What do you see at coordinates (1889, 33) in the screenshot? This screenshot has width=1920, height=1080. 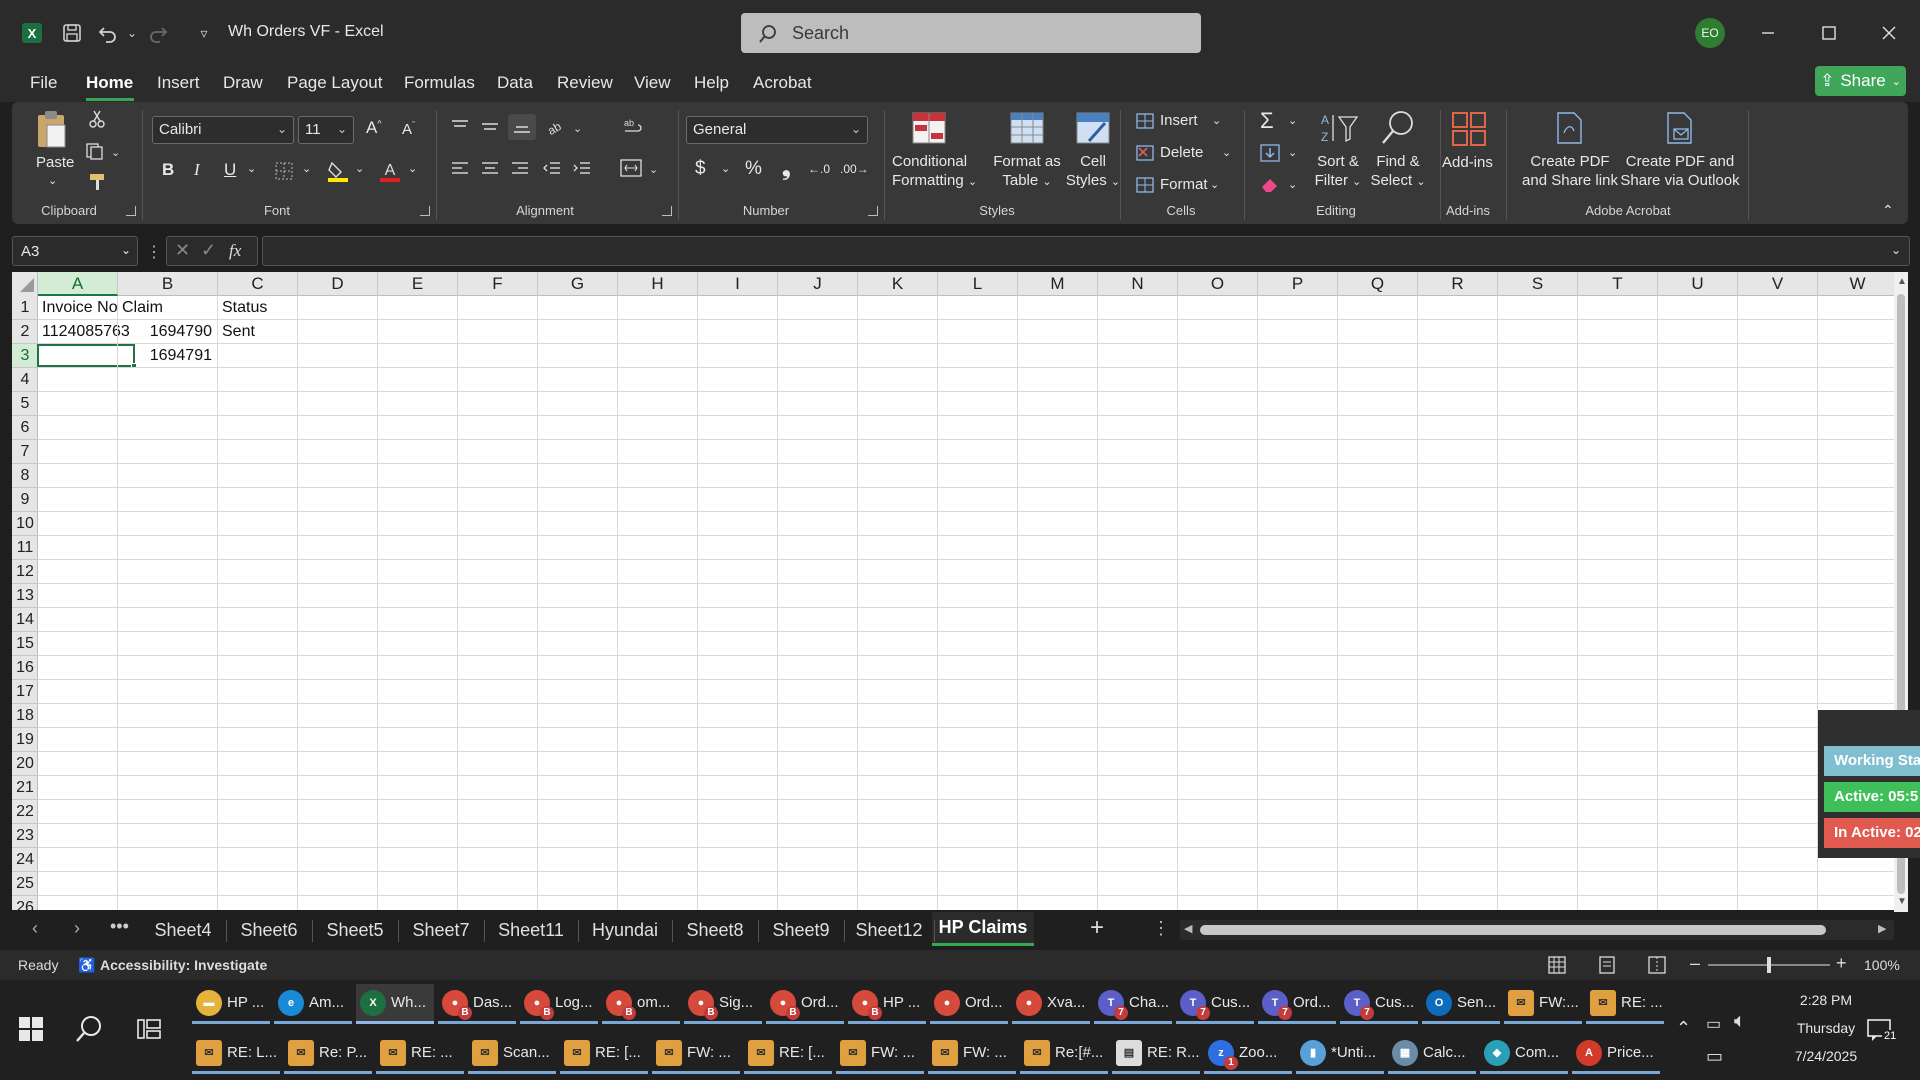 I see `close-icon` at bounding box center [1889, 33].